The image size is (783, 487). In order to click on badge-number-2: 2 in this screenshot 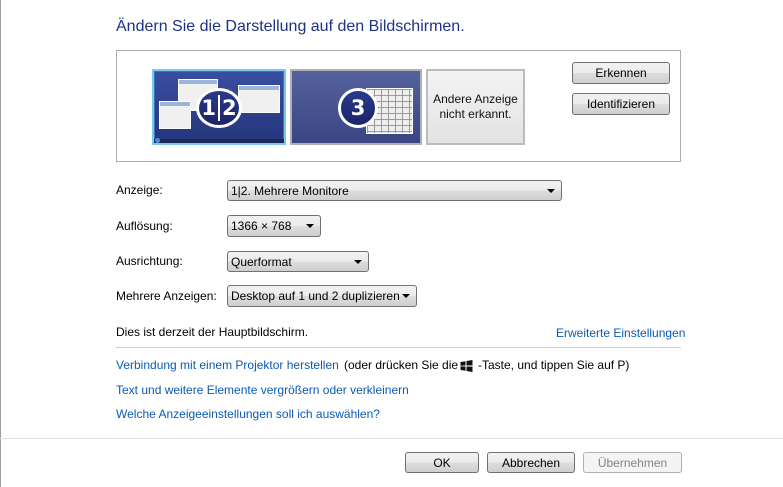, I will do `click(229, 108)`.